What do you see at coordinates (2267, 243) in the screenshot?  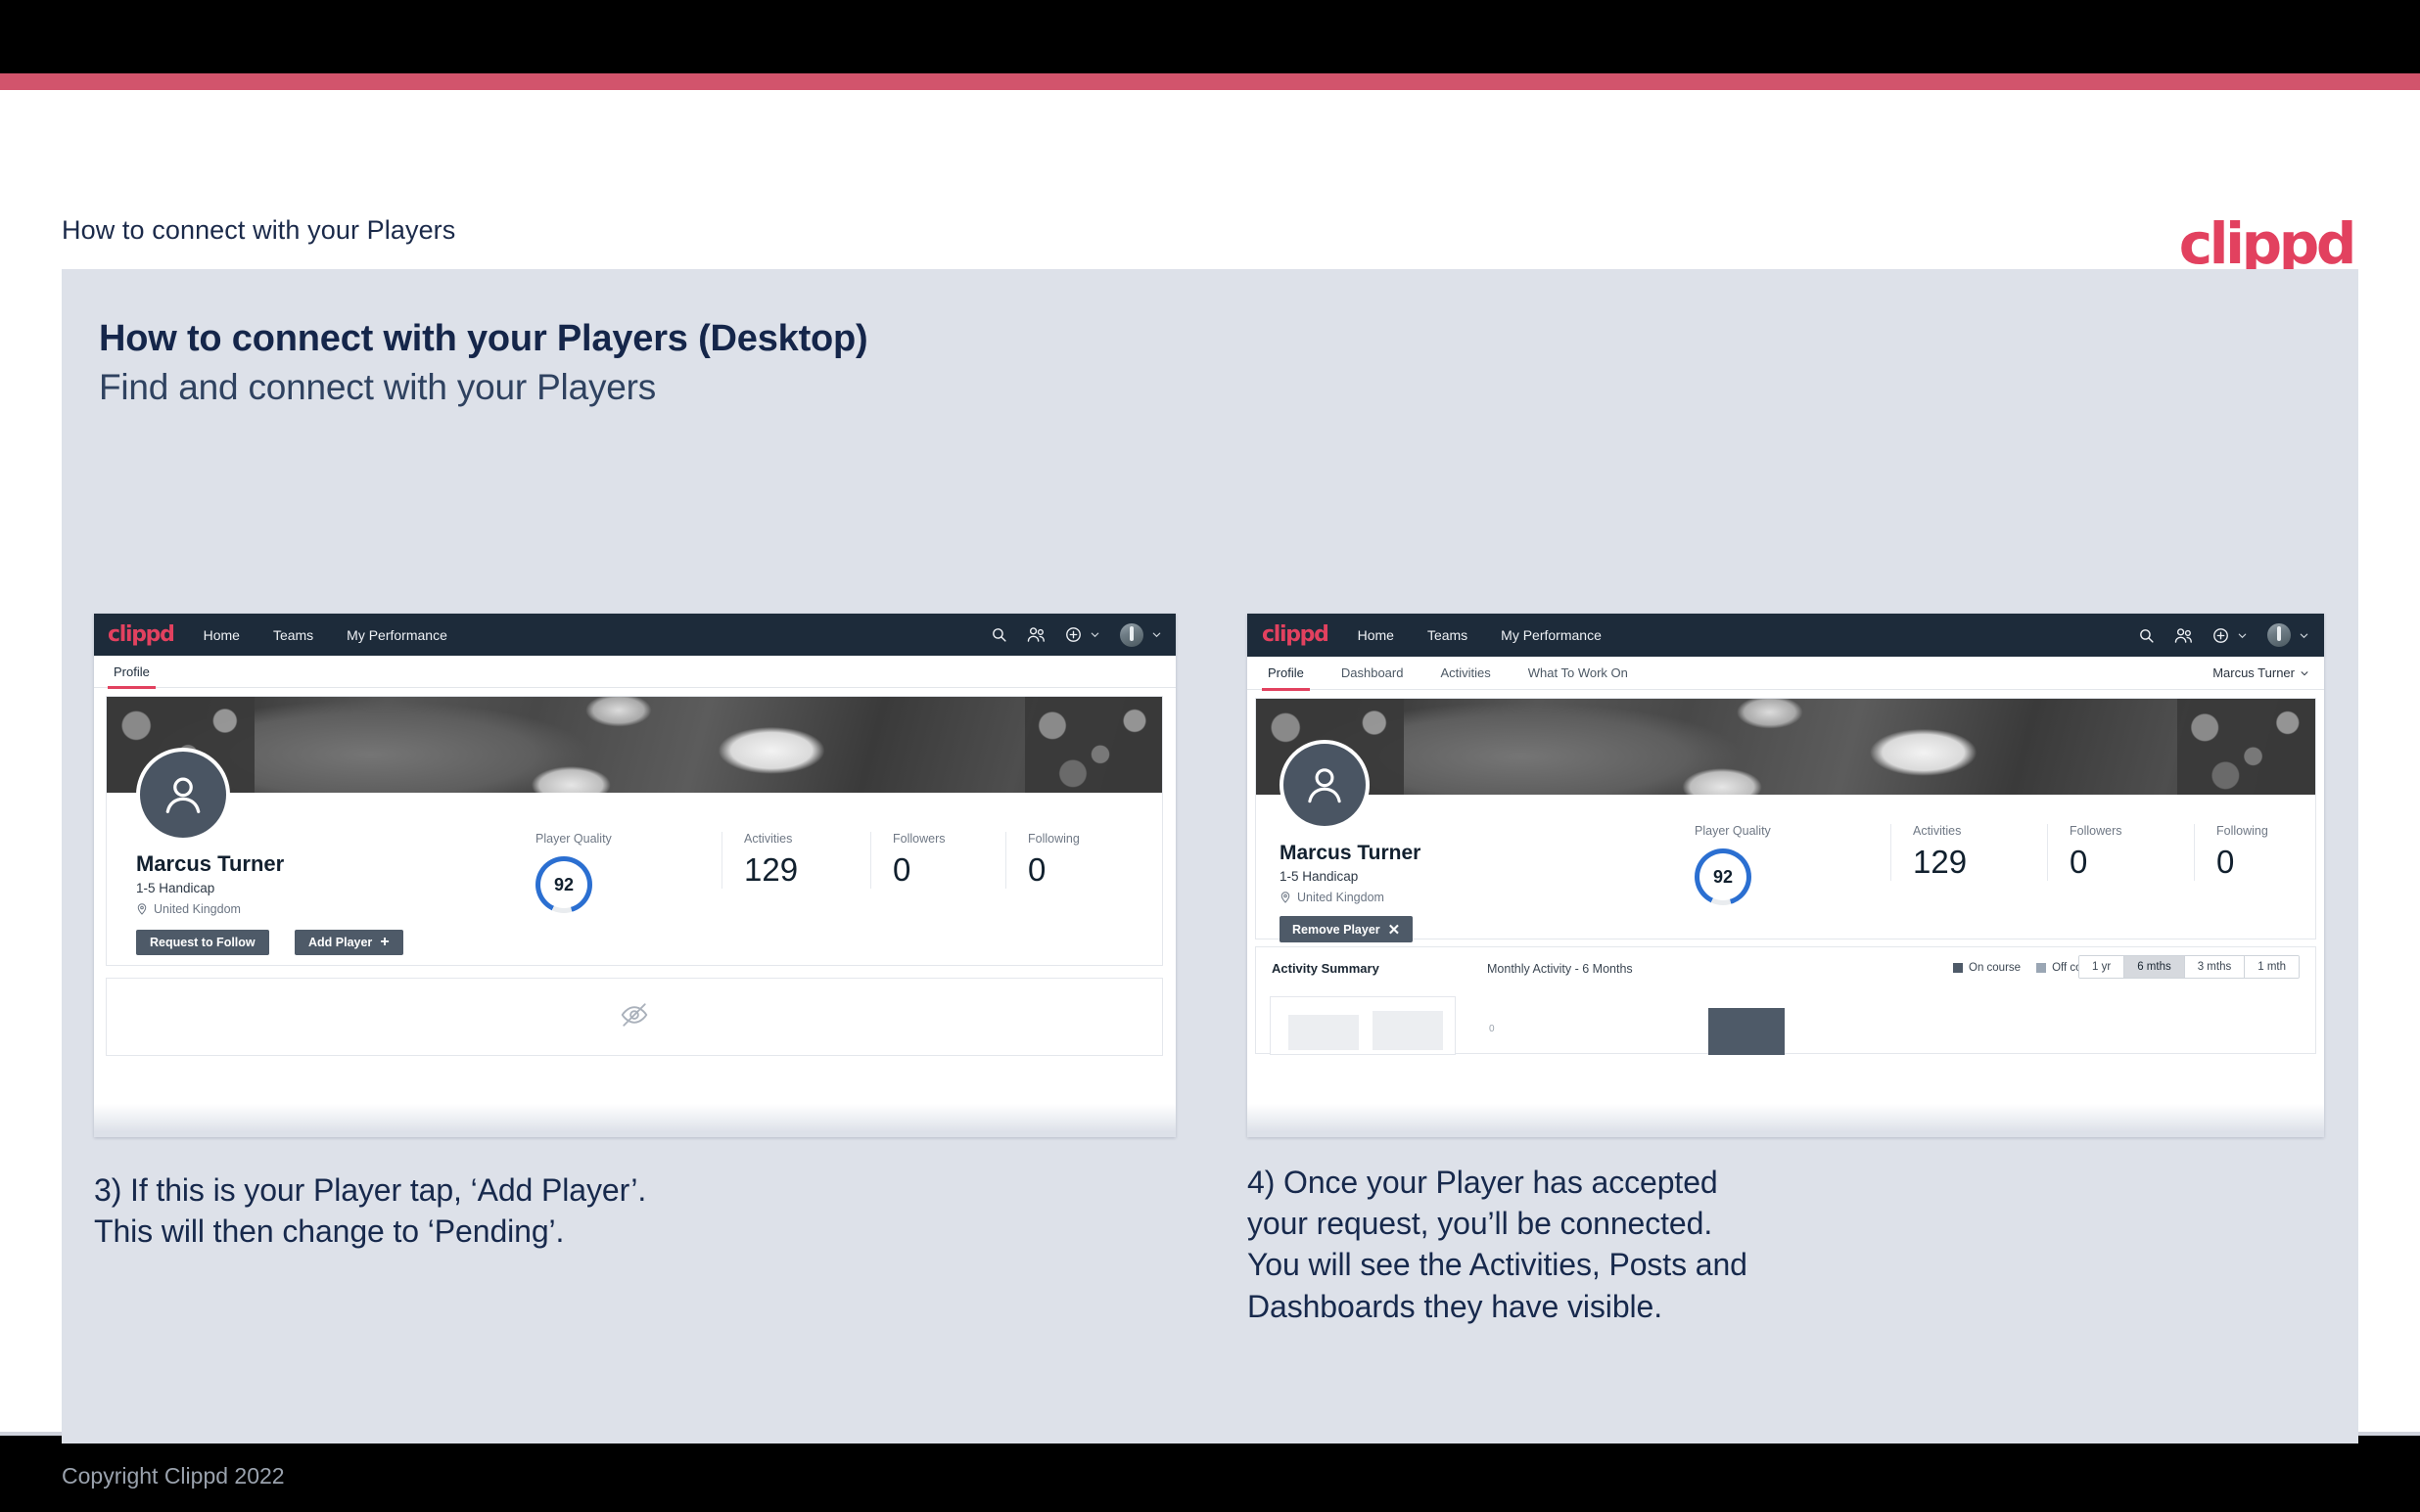 I see `clippd-logo: clippd` at bounding box center [2267, 243].